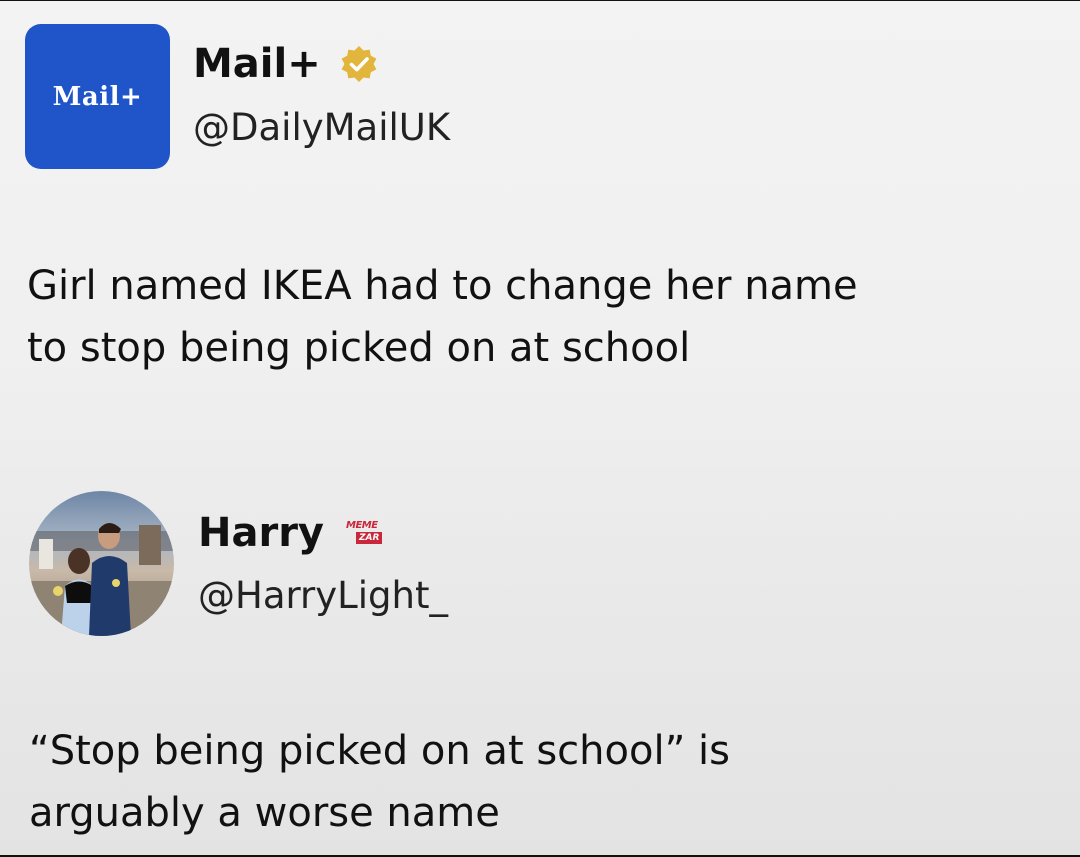 This screenshot has width=1080, height=857. Describe the element at coordinates (261, 533) in the screenshot. I see `author-name-harry: Harry` at that location.